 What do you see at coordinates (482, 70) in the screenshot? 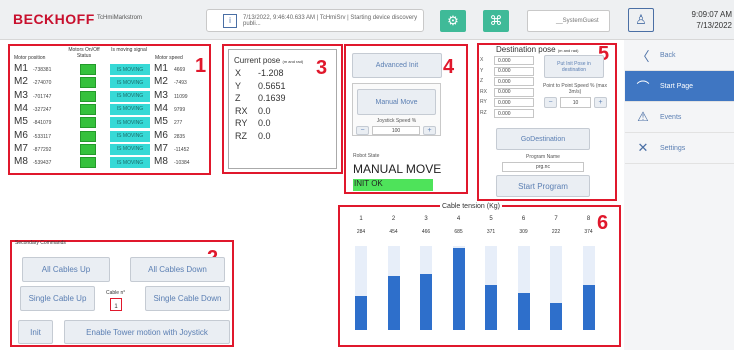
I see `destination-axis-label: Y` at bounding box center [482, 70].